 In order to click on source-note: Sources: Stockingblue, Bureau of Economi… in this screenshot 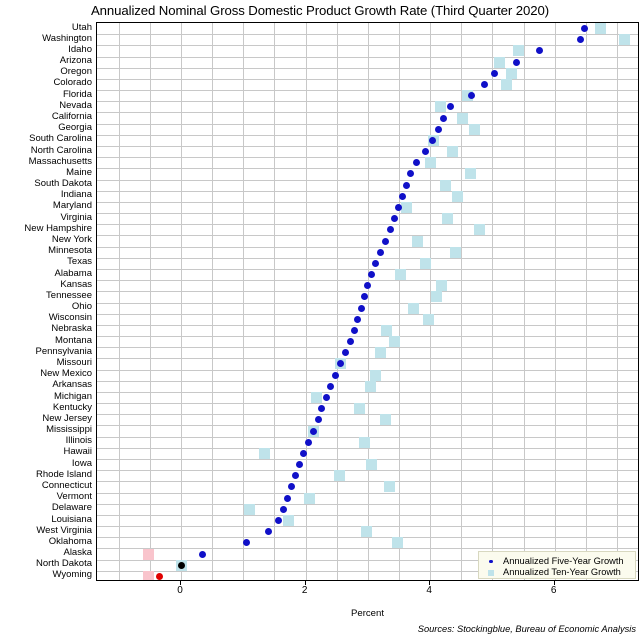, I will do `click(526, 629)`.